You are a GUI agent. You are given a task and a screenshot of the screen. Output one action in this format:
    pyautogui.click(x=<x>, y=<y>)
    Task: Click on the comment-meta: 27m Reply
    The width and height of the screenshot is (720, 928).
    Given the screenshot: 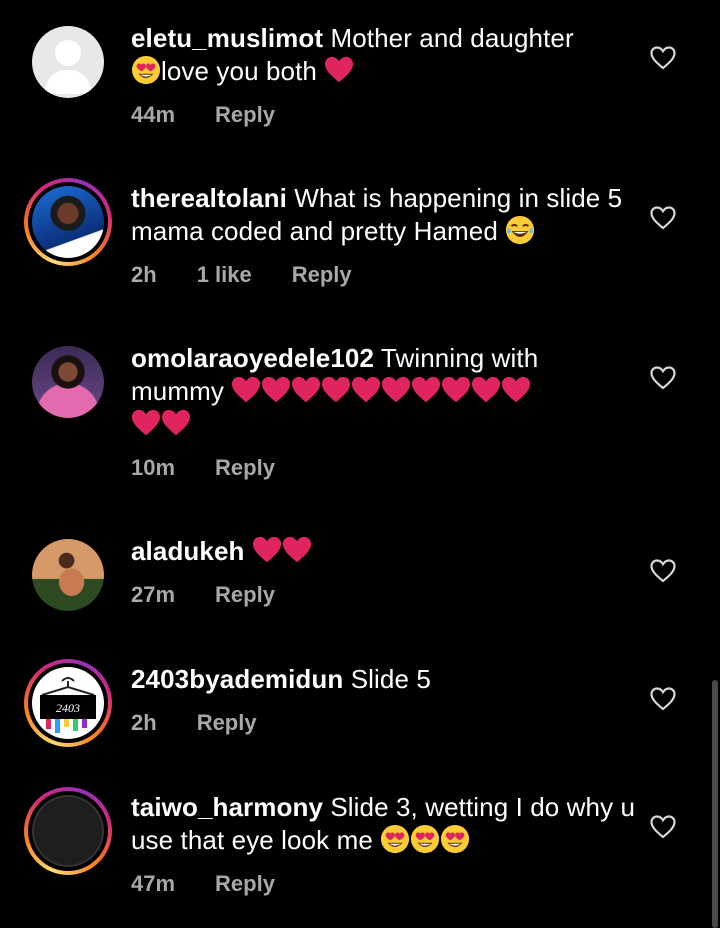 What is the action you would take?
    pyautogui.click(x=223, y=595)
    